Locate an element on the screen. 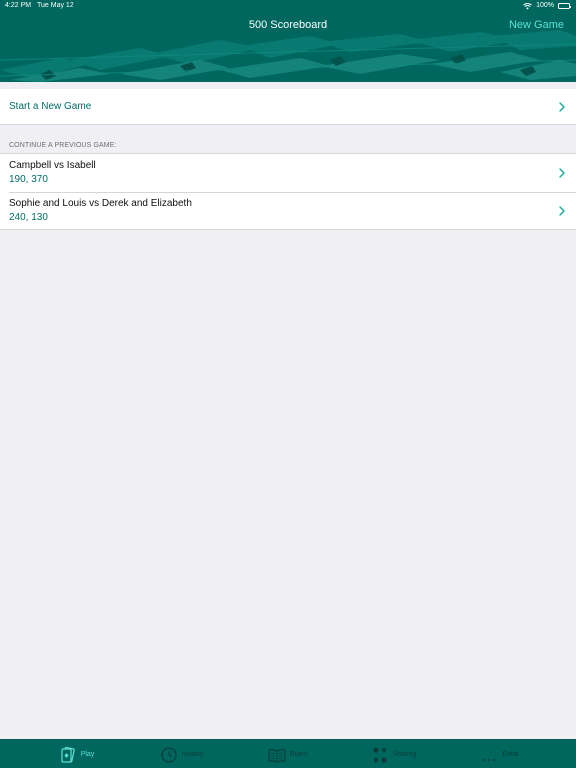 Image resolution: width=576 pixels, height=768 pixels. tab-rules: Rules is located at coordinates (287, 754).